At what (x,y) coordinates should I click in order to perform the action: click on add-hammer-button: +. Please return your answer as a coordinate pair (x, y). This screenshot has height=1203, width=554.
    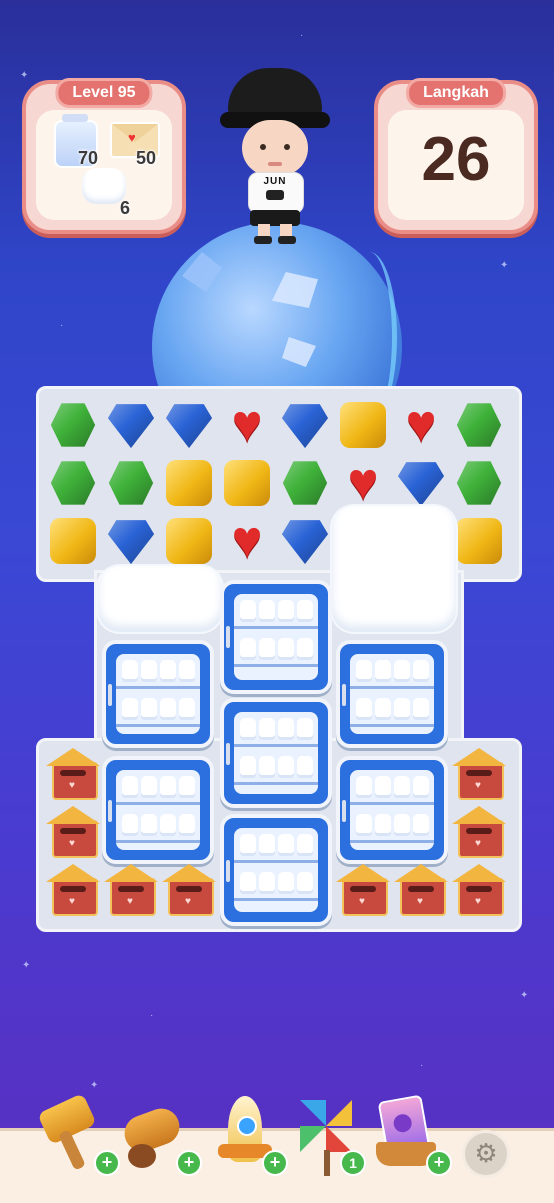
    Looking at the image, I should click on (107, 1163).